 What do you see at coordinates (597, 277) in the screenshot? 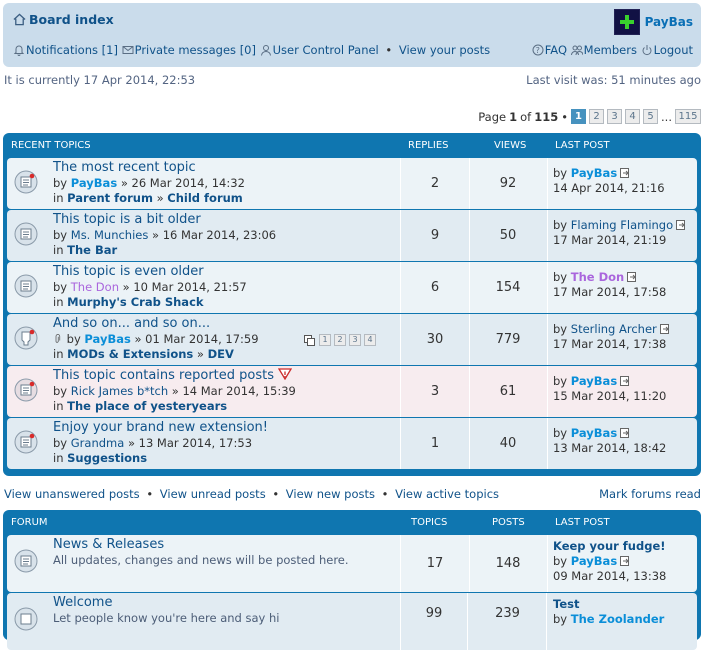
I see `last-post-author: The Don` at bounding box center [597, 277].